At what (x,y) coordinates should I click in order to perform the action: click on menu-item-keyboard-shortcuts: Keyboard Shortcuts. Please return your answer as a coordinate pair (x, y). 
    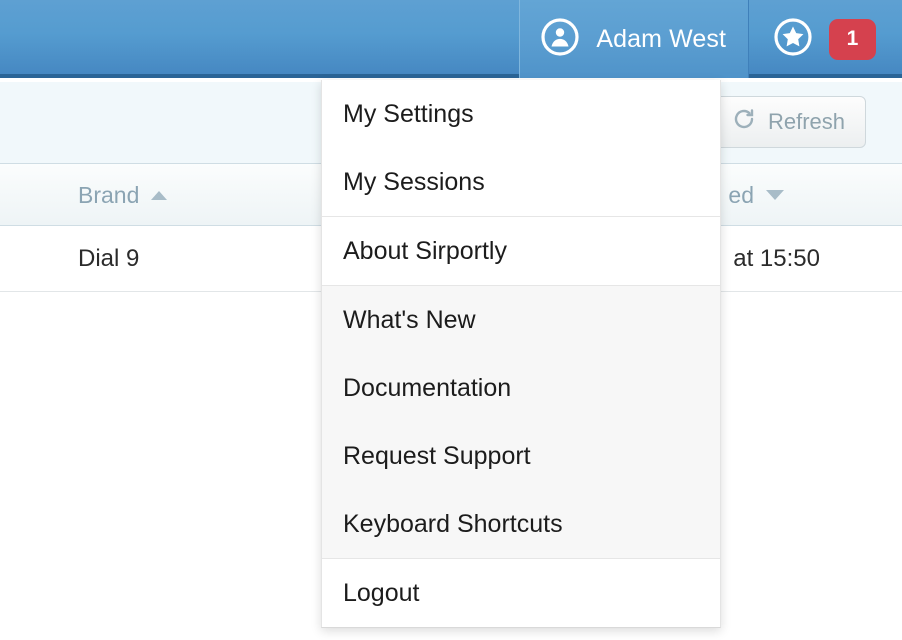
    Looking at the image, I should click on (521, 524).